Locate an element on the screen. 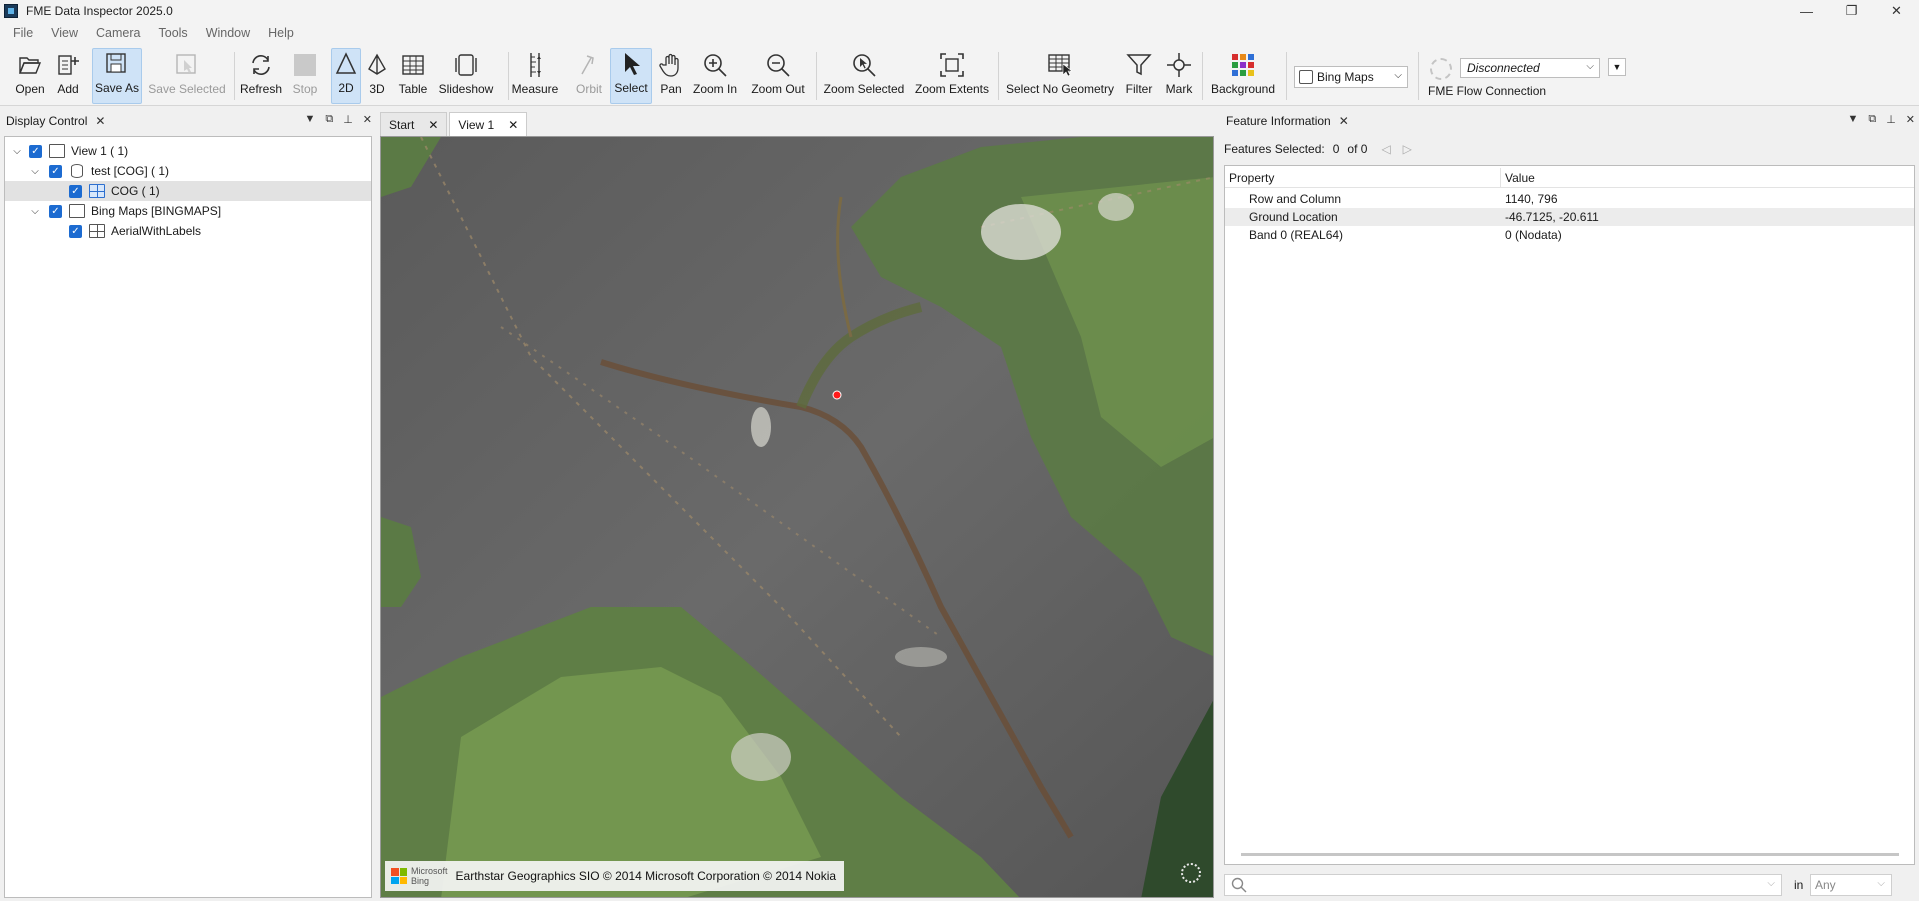 The width and height of the screenshot is (1919, 901). table-icon is located at coordinates (413, 65).